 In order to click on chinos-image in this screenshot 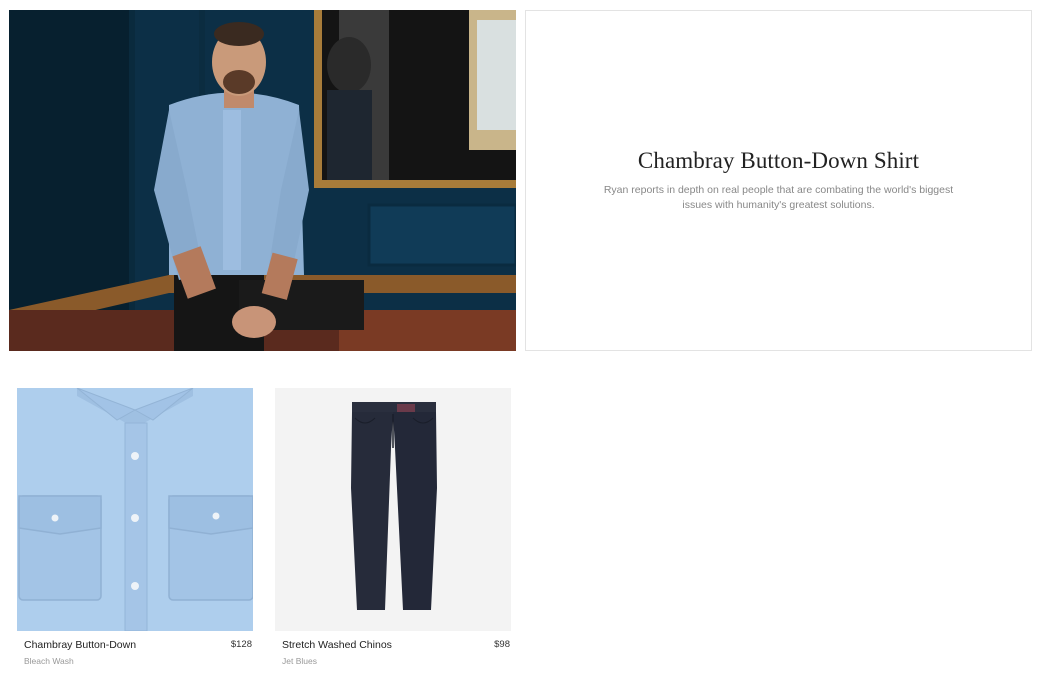, I will do `click(393, 509)`.